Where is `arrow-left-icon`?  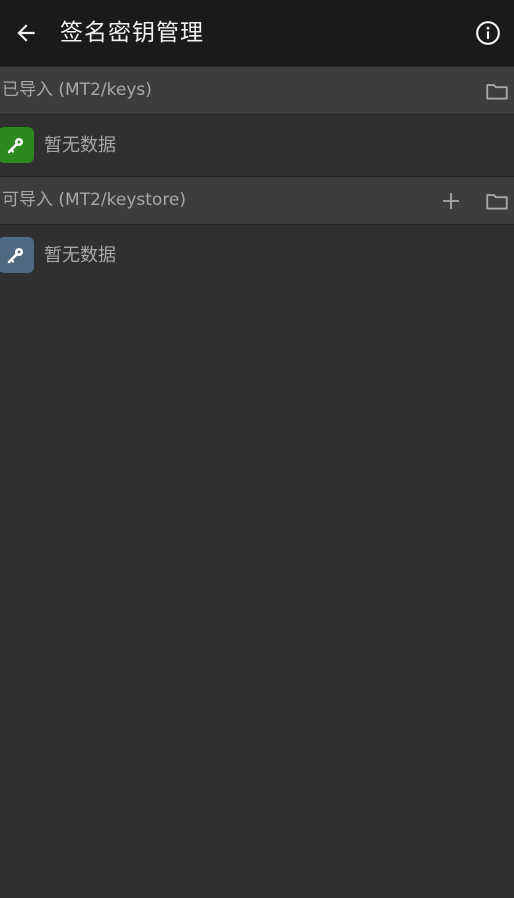
arrow-left-icon is located at coordinates (26, 33).